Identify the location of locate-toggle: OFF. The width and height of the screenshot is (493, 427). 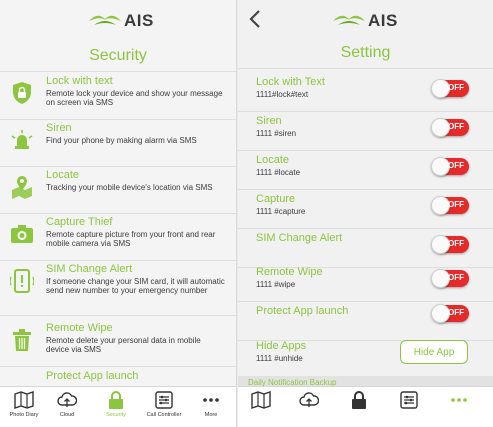
(450, 166).